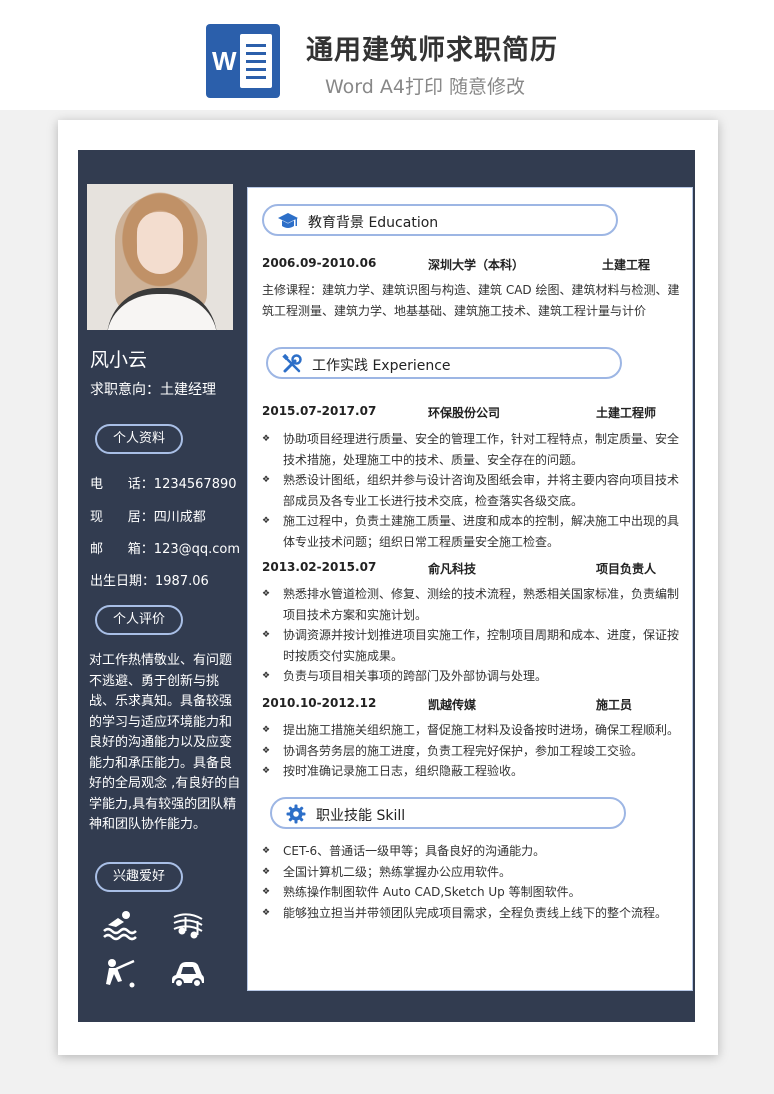 Image resolution: width=774 pixels, height=1094 pixels. Describe the element at coordinates (319, 703) in the screenshot. I see `job-period: 2010.10-2012.12` at that location.